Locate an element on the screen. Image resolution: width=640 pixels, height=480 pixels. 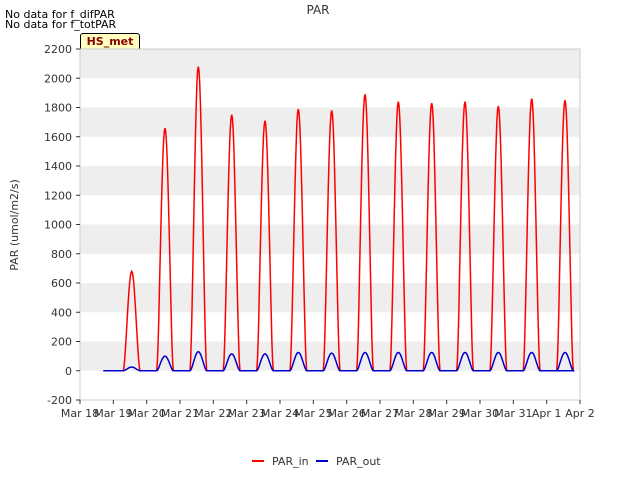
x-tick-label: Apr 2 is located at coordinates (580, 413).